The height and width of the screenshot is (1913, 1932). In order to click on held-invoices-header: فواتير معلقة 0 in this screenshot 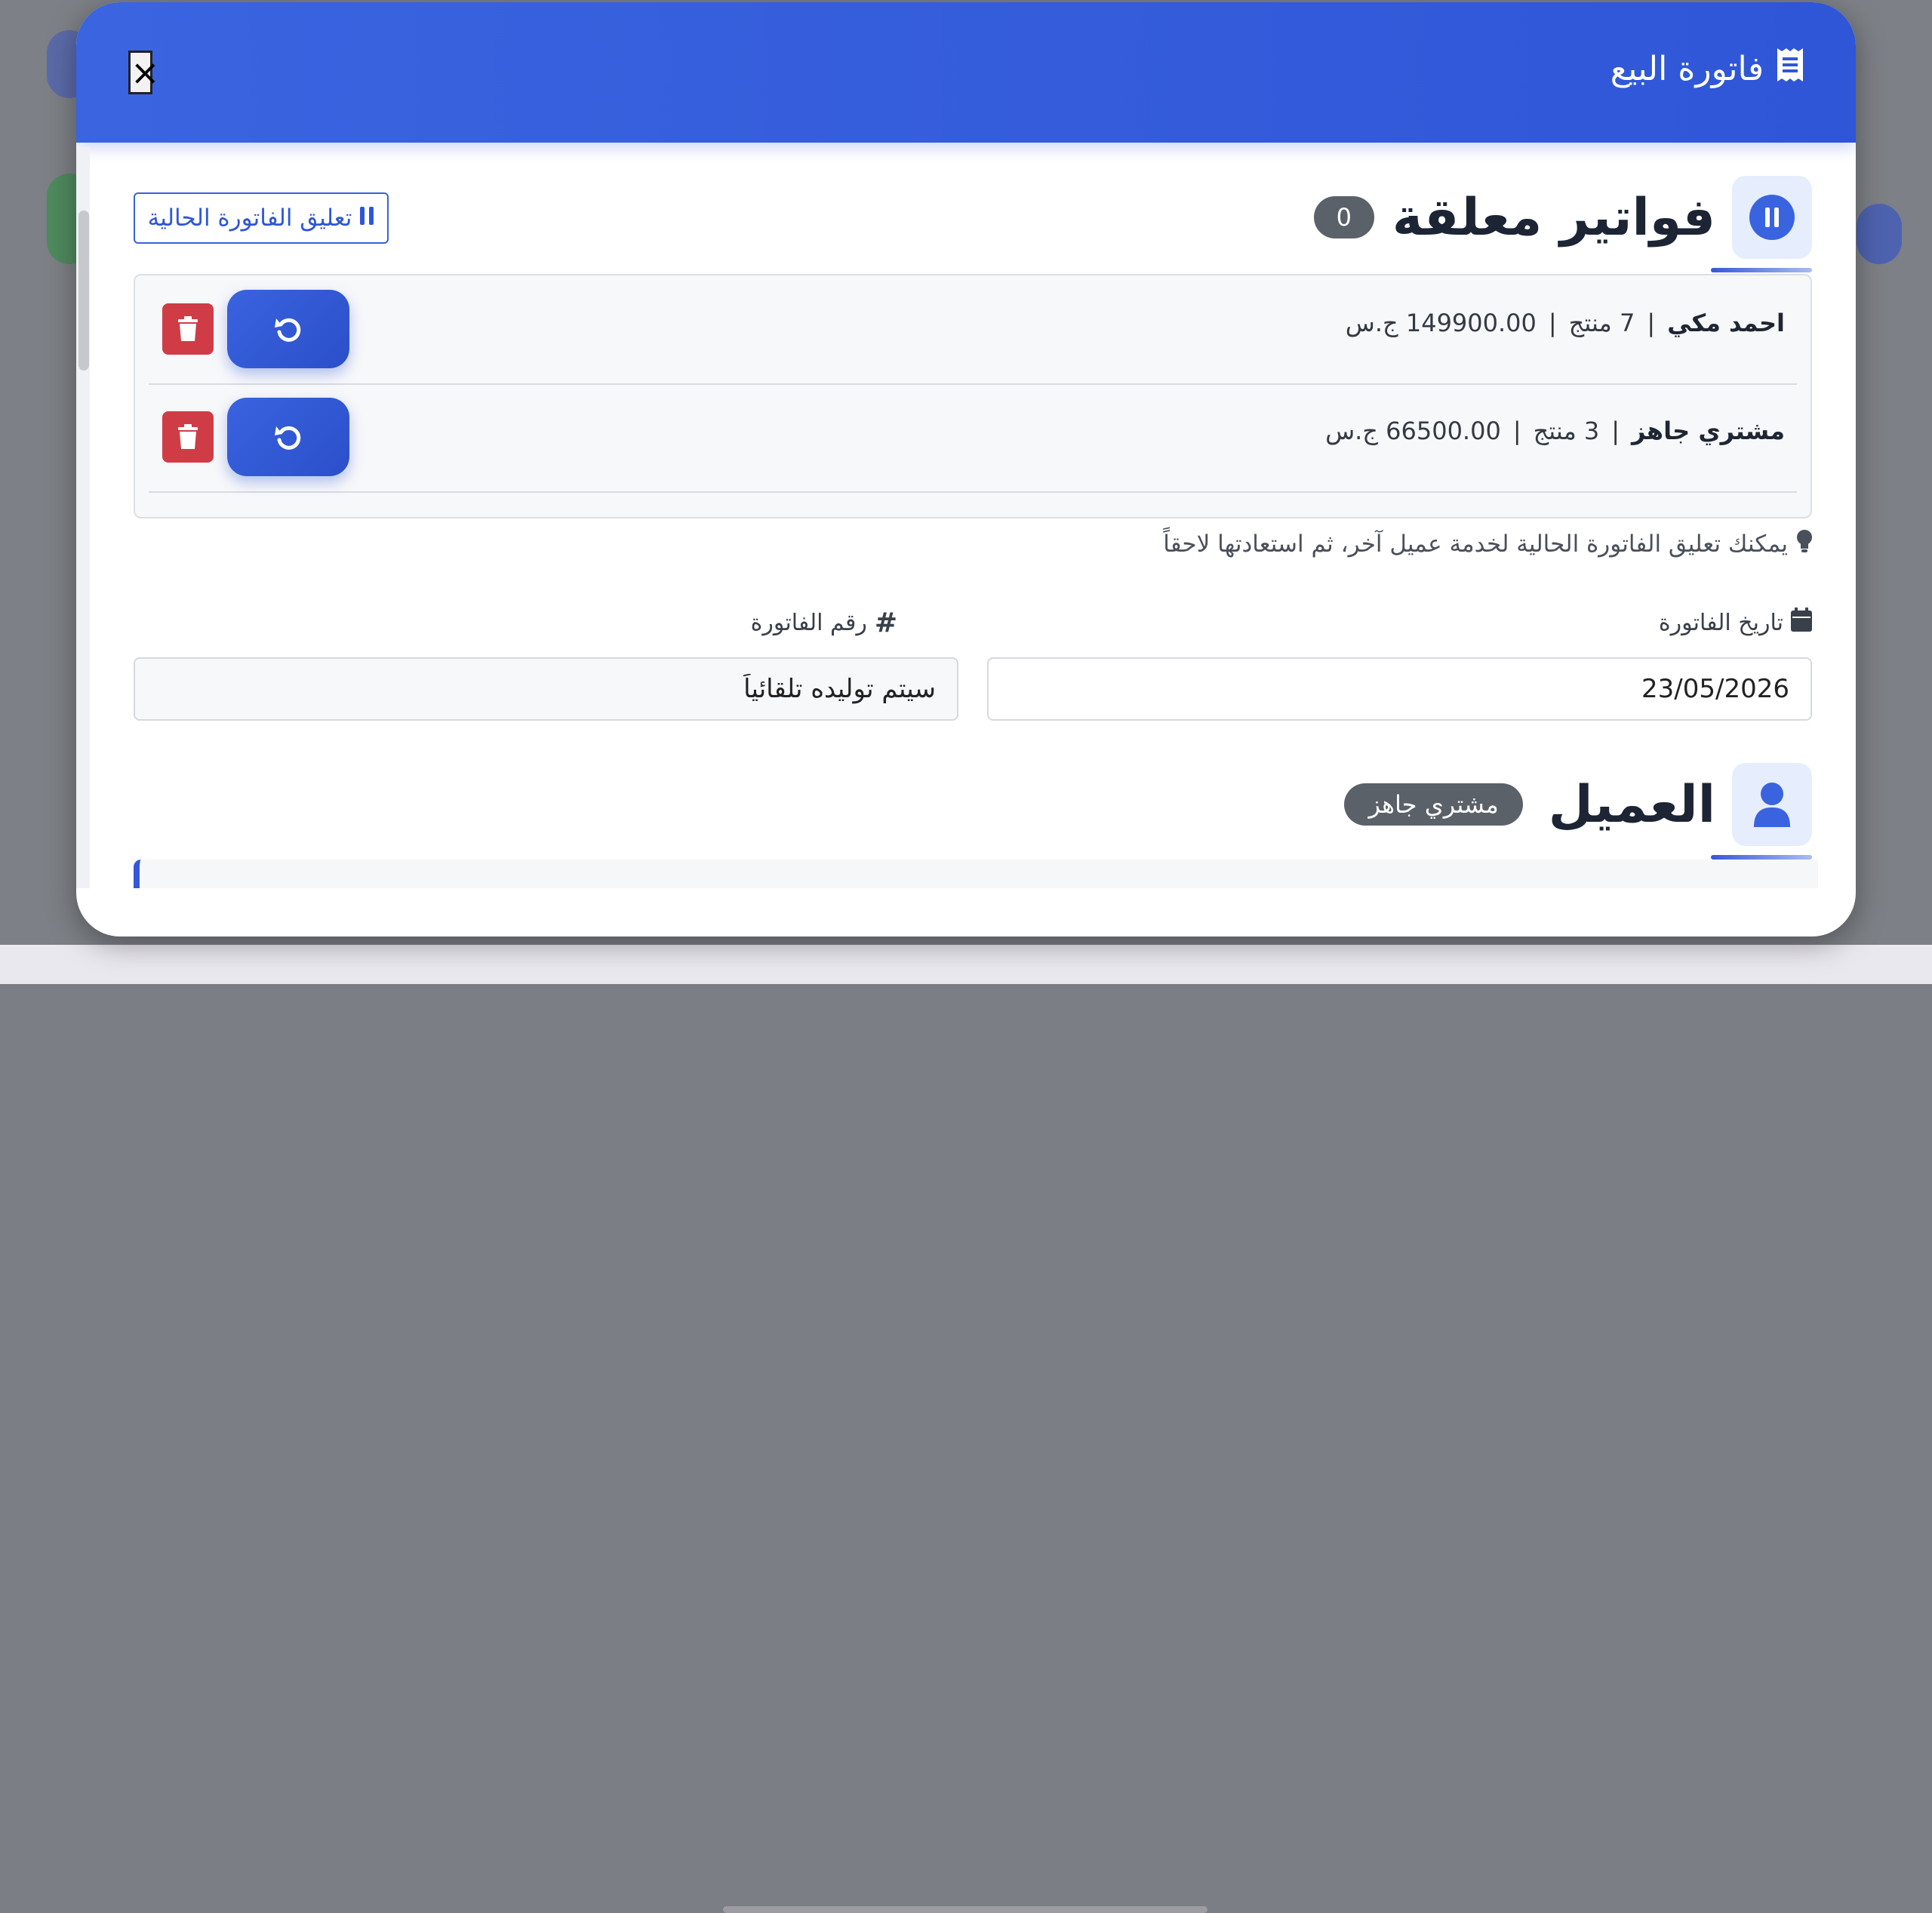, I will do `click(1562, 218)`.